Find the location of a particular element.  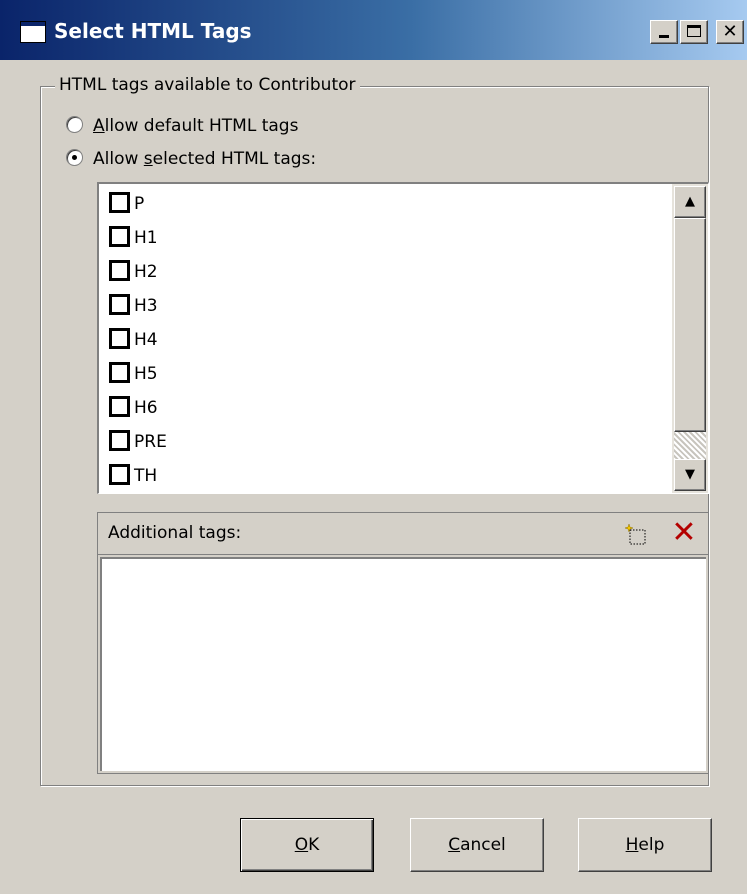

close-icon: ✕ is located at coordinates (730, 31).